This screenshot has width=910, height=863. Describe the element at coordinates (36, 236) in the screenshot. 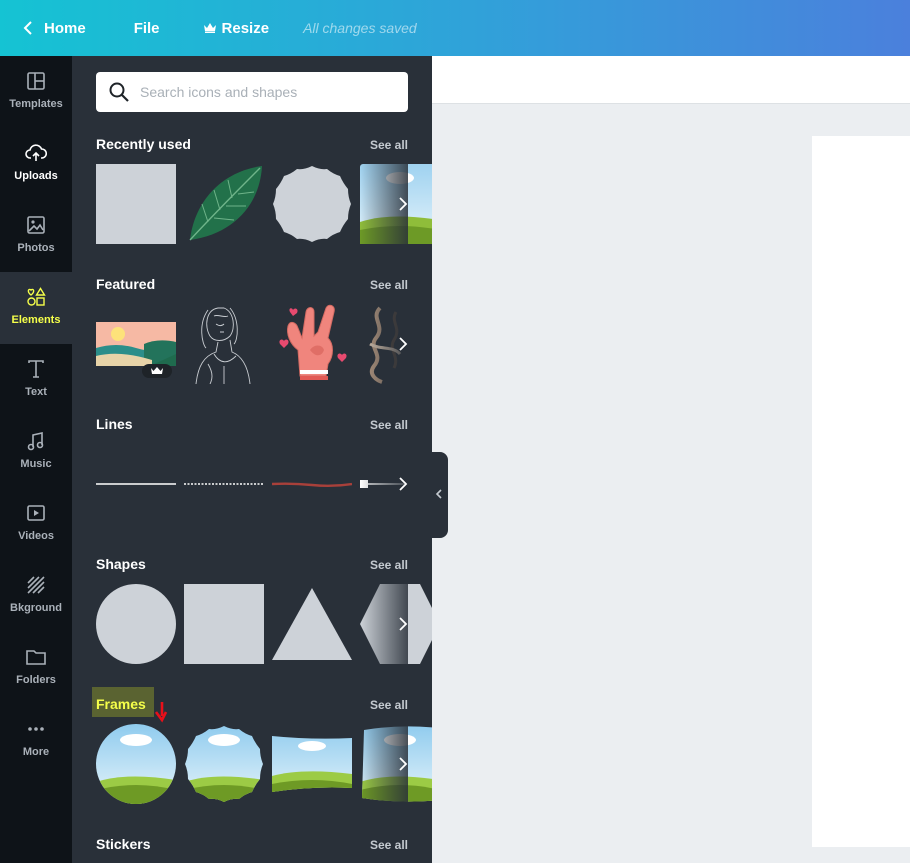

I see `rail-item-photos: Photos` at that location.